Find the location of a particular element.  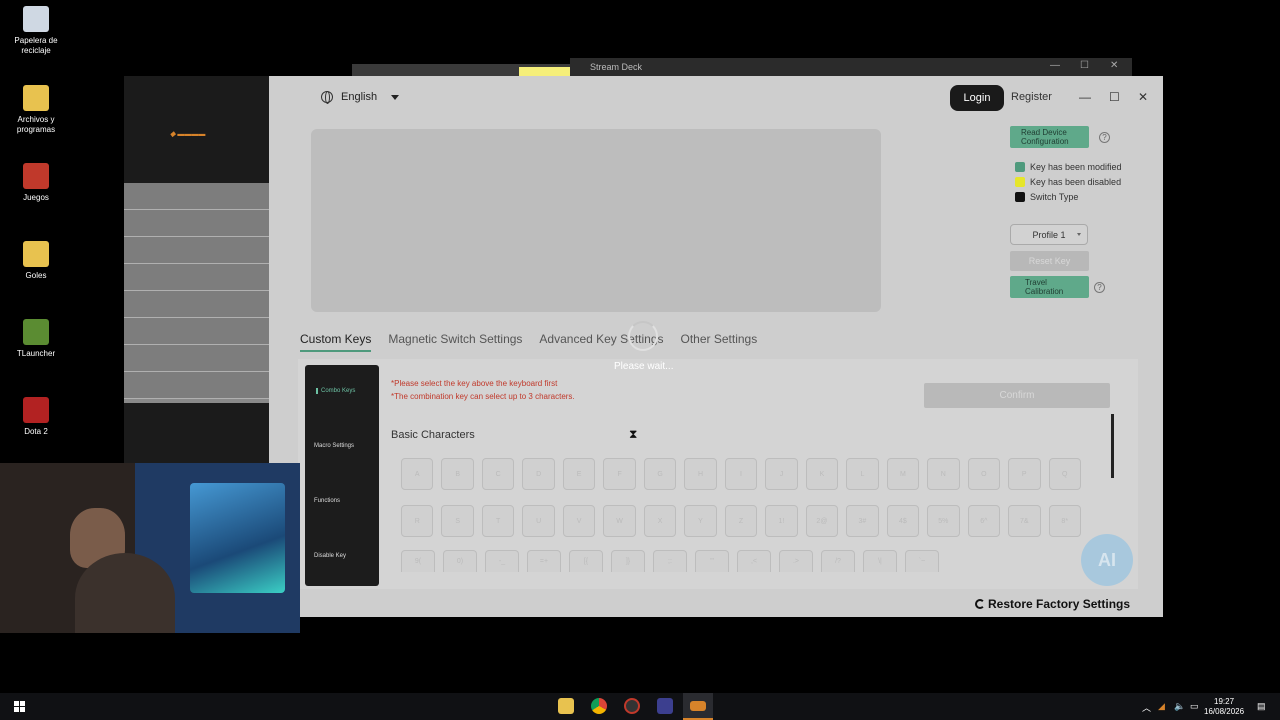

key-button: 1! is located at coordinates (781, 521).